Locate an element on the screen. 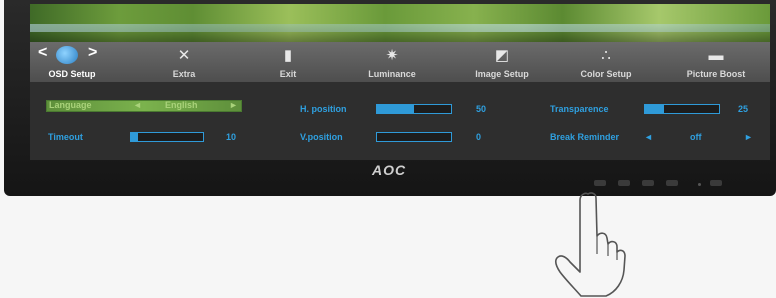 This screenshot has width=776, height=298. language-right-arrow: ► is located at coordinates (233, 105).